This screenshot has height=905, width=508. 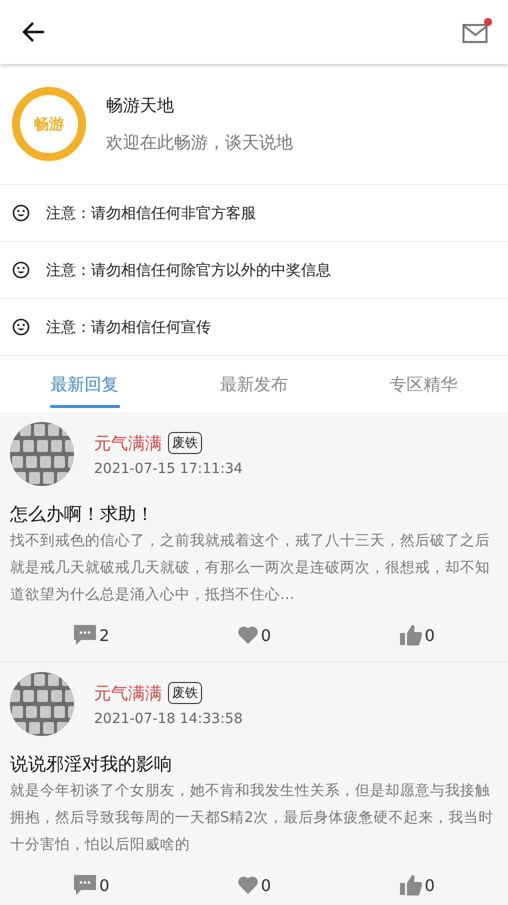 I want to click on notice-text: 注意：请勿相信任何宣传, so click(x=128, y=327).